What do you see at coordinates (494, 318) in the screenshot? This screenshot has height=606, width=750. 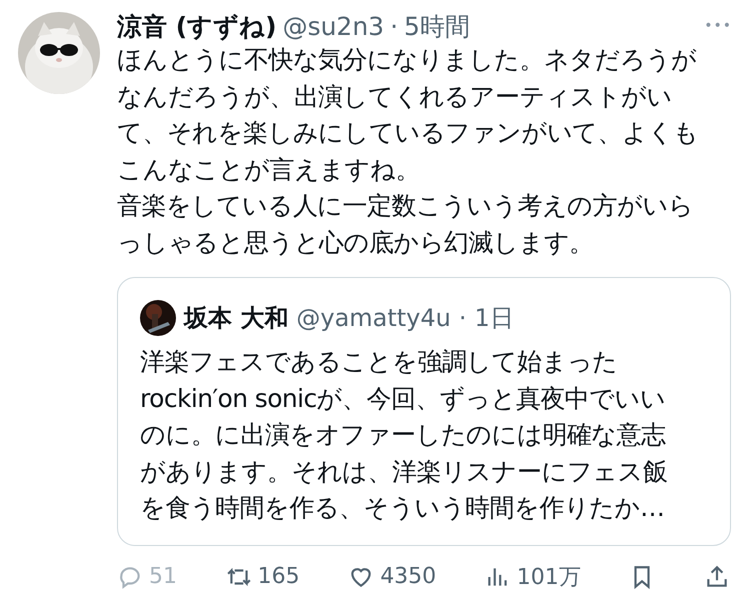 I see `timestamp: 1日` at bounding box center [494, 318].